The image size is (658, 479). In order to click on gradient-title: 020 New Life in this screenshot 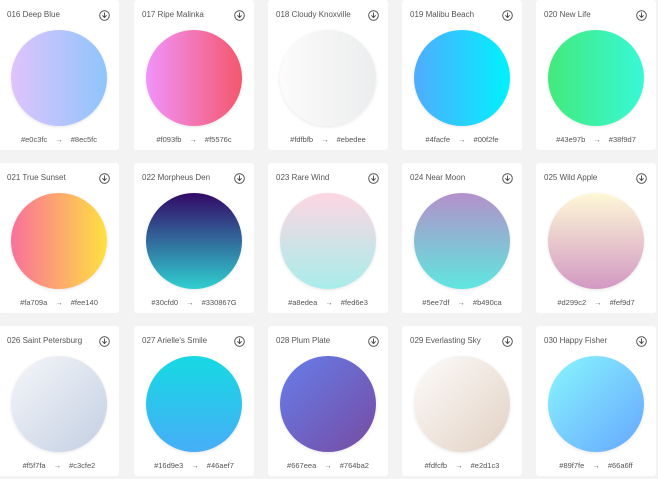, I will do `click(567, 14)`.